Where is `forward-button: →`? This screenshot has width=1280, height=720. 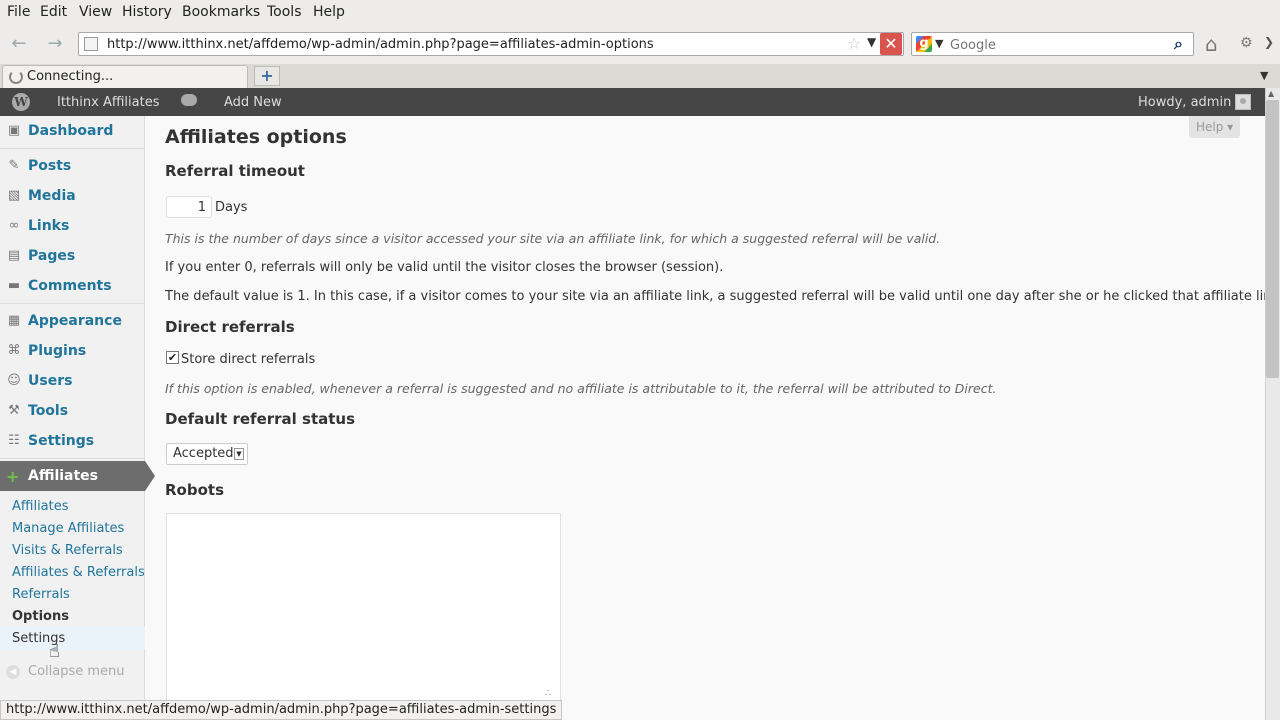 forward-button: → is located at coordinates (55, 44).